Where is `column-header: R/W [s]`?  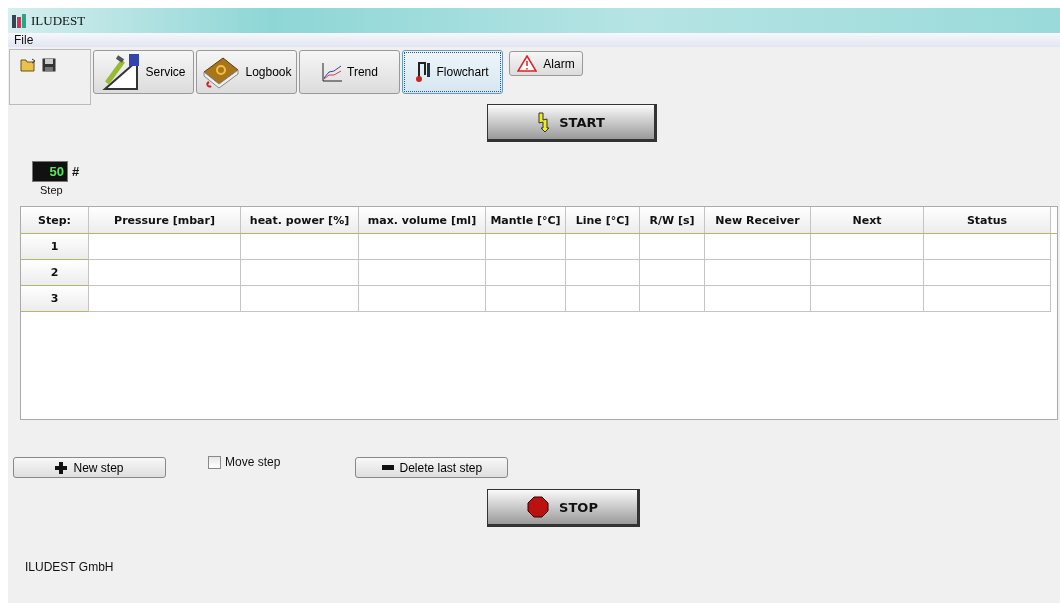 column-header: R/W [s] is located at coordinates (672, 220).